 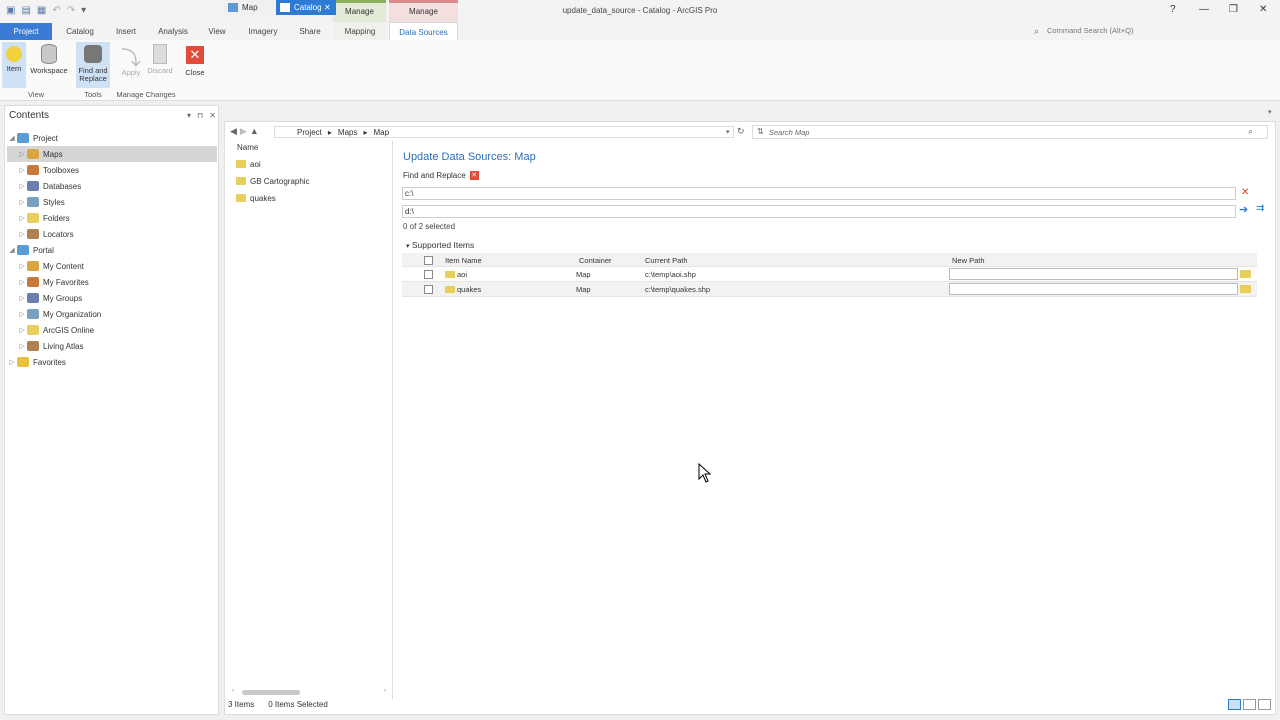 I want to click on column-current-path: Current Path, so click(x=666, y=260).